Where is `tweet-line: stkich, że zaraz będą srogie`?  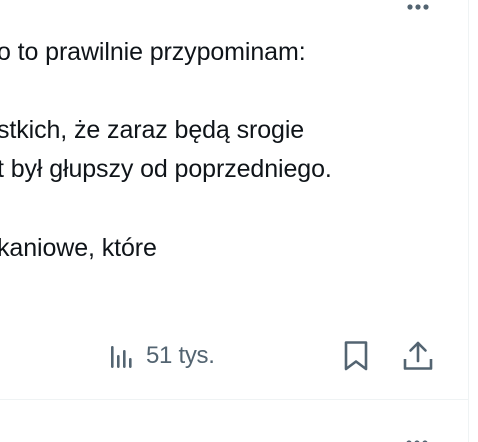 tweet-line: stkich, że zaraz będą srogie is located at coordinates (152, 130).